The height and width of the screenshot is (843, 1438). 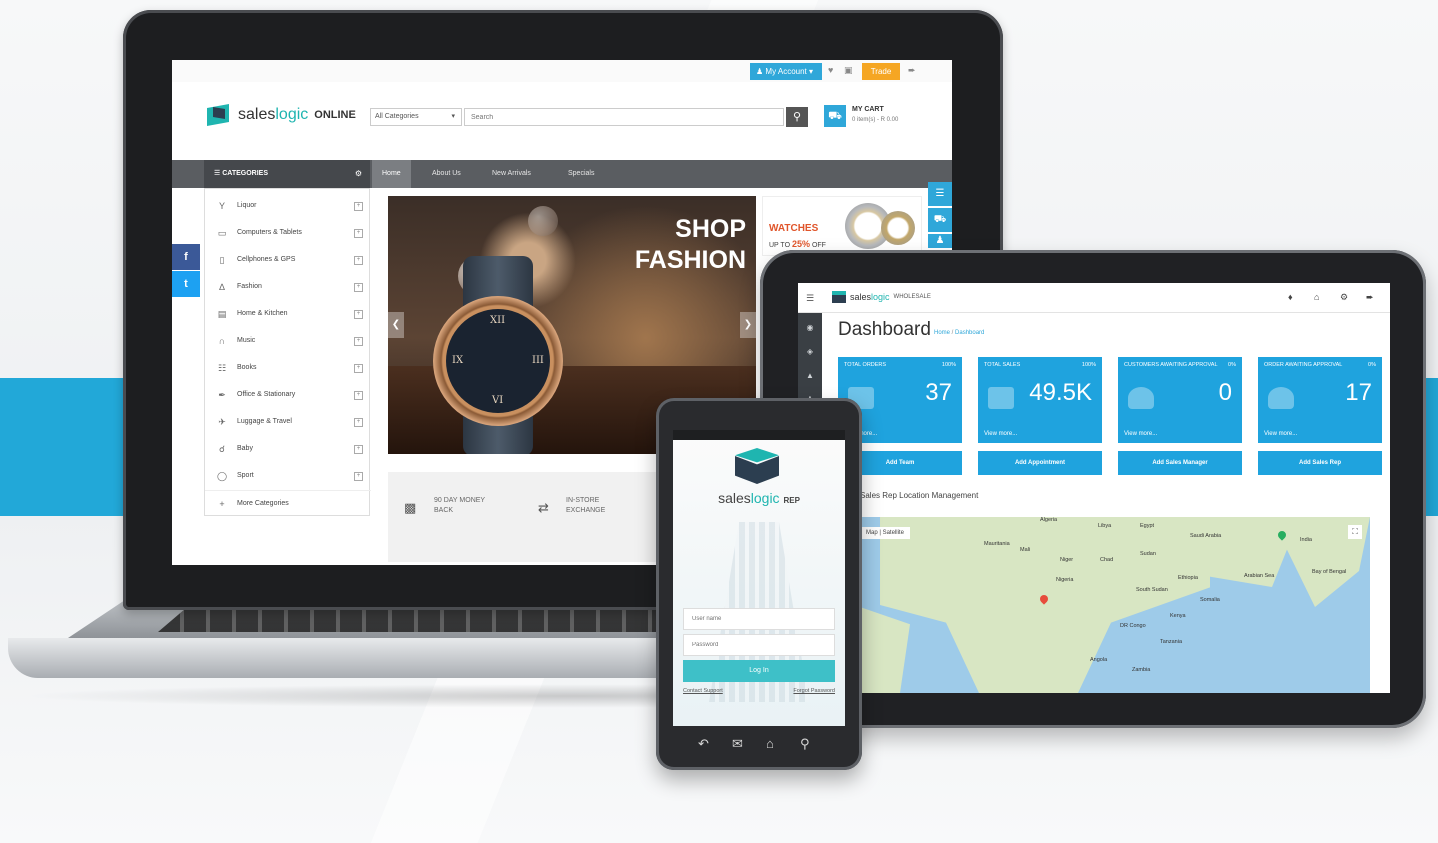 I want to click on dress-icon: ∆, so click(x=222, y=287).